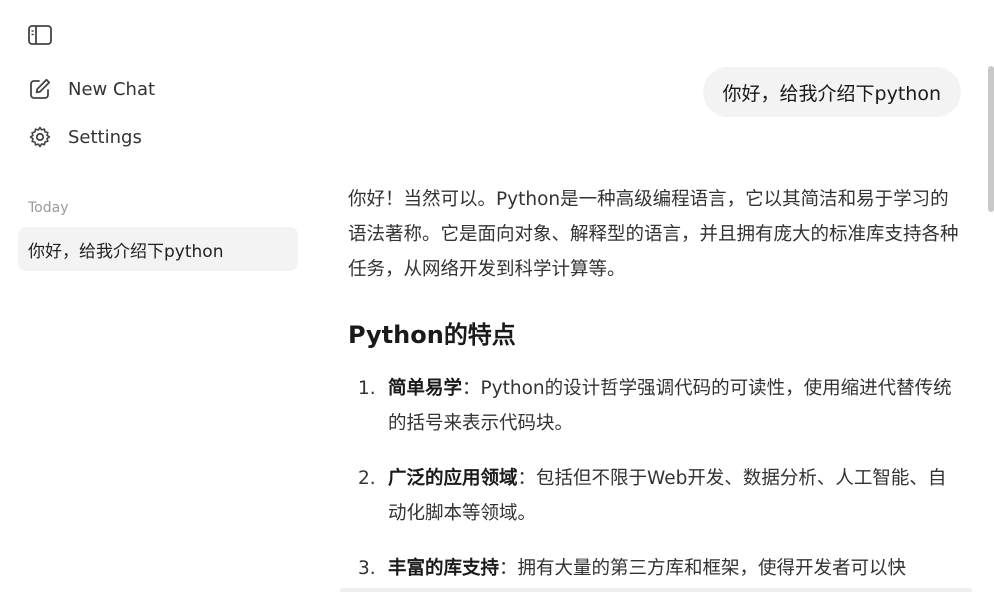  Describe the element at coordinates (670, 406) in the screenshot. I see `list-item-text: ：Python的设计哲学强调代码的可读性，使用缩进代替传统的括号来表示代码块。` at that location.